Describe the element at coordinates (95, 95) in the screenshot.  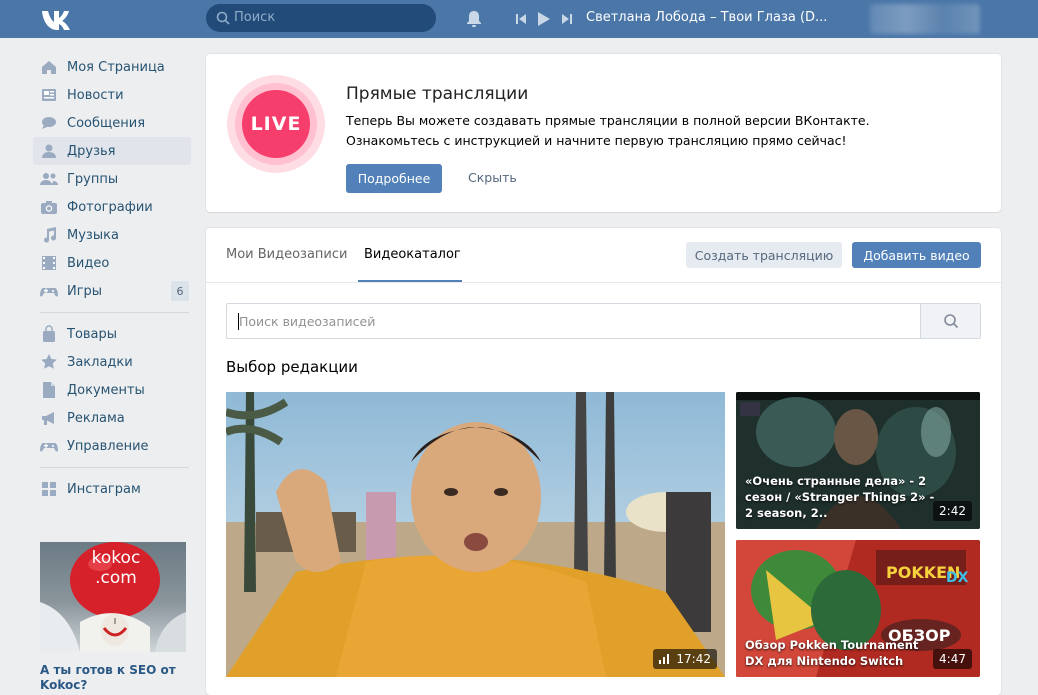
I see `sidebar-item-label: Новости` at that location.